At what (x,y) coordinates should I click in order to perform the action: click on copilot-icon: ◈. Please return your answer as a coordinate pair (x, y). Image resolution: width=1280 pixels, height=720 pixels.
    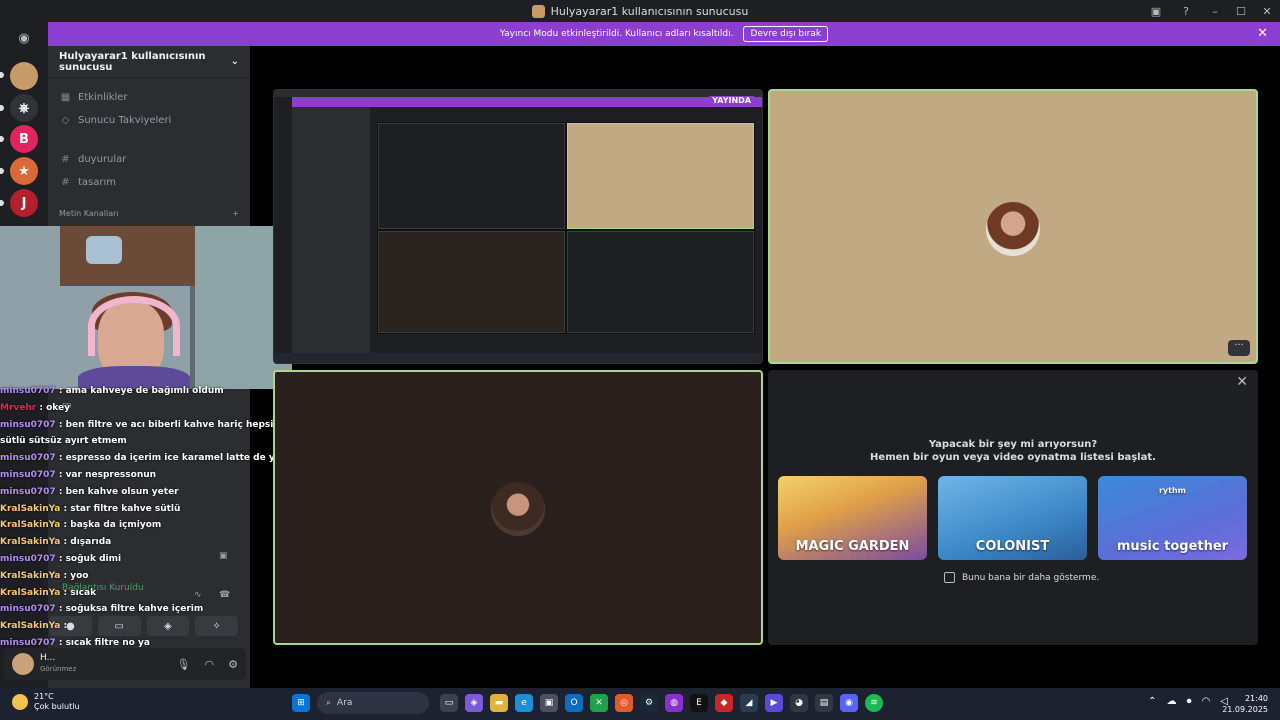
    Looking at the image, I should click on (474, 703).